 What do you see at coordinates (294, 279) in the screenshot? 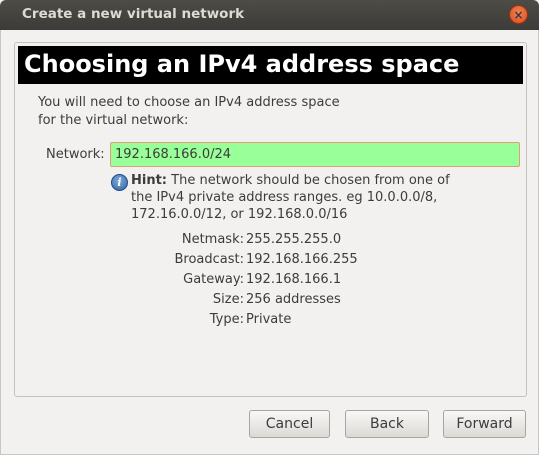
I see `gateway-value: 192.168.166.1` at bounding box center [294, 279].